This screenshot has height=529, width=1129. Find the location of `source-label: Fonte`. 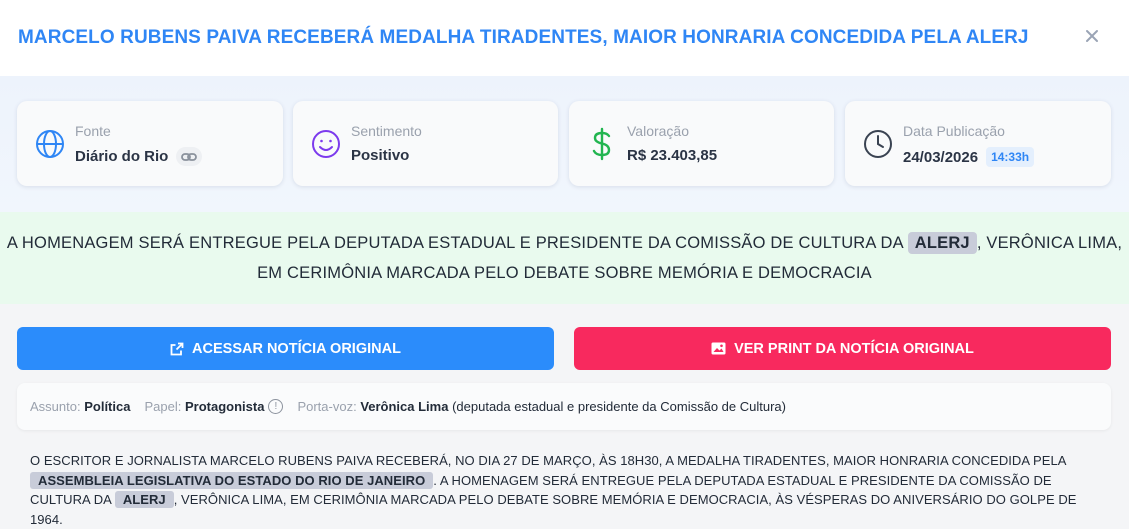

source-label: Fonte is located at coordinates (93, 131).